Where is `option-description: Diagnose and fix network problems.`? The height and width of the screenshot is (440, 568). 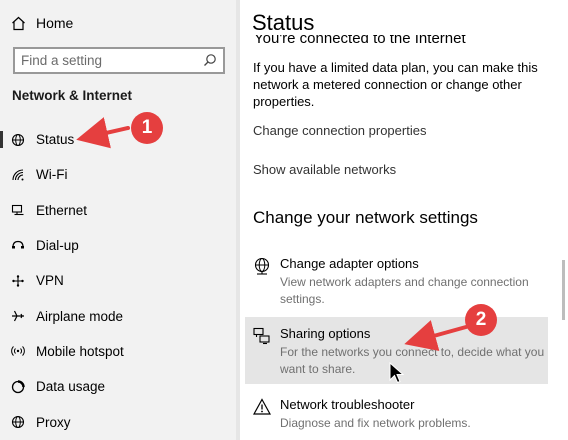
option-description: Diagnose and fix network problems. is located at coordinates (375, 423).